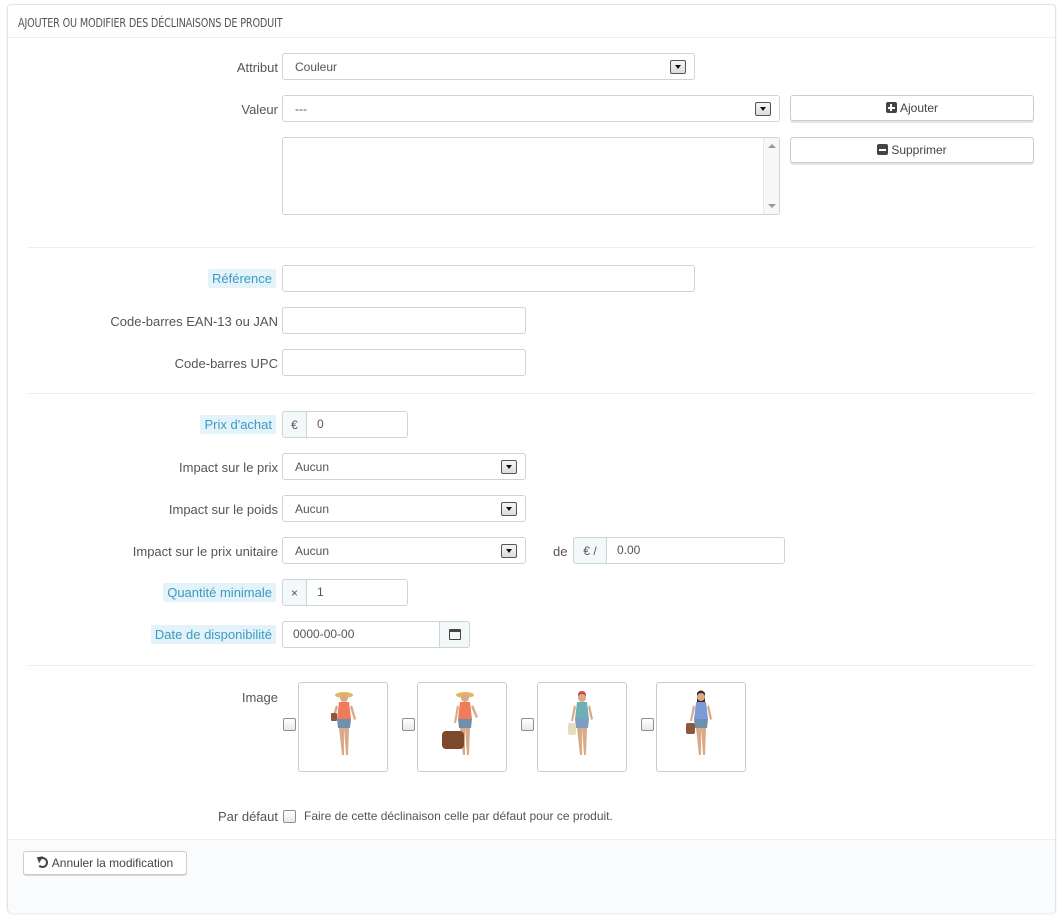 Image resolution: width=1062 pixels, height=923 pixels. Describe the element at coordinates (460, 723) in the screenshot. I see `woman-with-bag-icon` at that location.